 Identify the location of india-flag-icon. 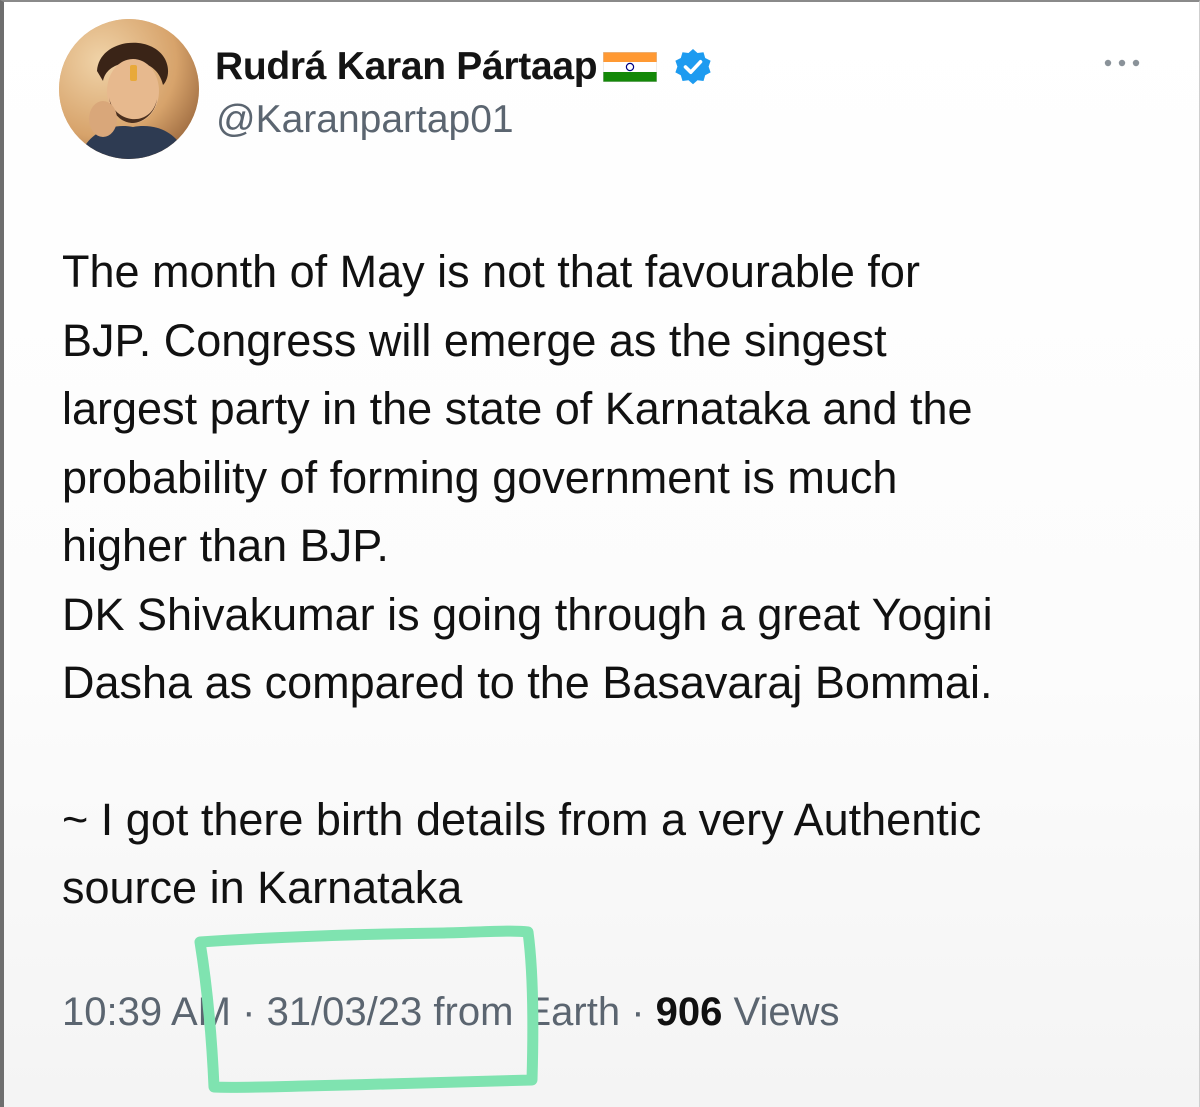
(630, 67).